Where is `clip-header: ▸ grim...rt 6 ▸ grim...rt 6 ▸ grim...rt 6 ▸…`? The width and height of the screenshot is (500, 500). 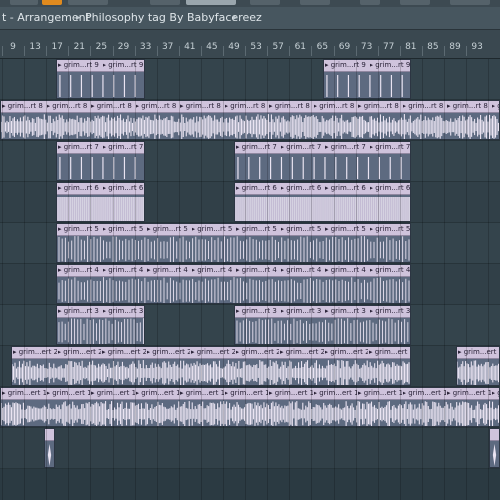 clip-header: ▸ grim...rt 6 ▸ grim...rt 6 ▸ grim...rt 6 ▸… is located at coordinates (322, 189).